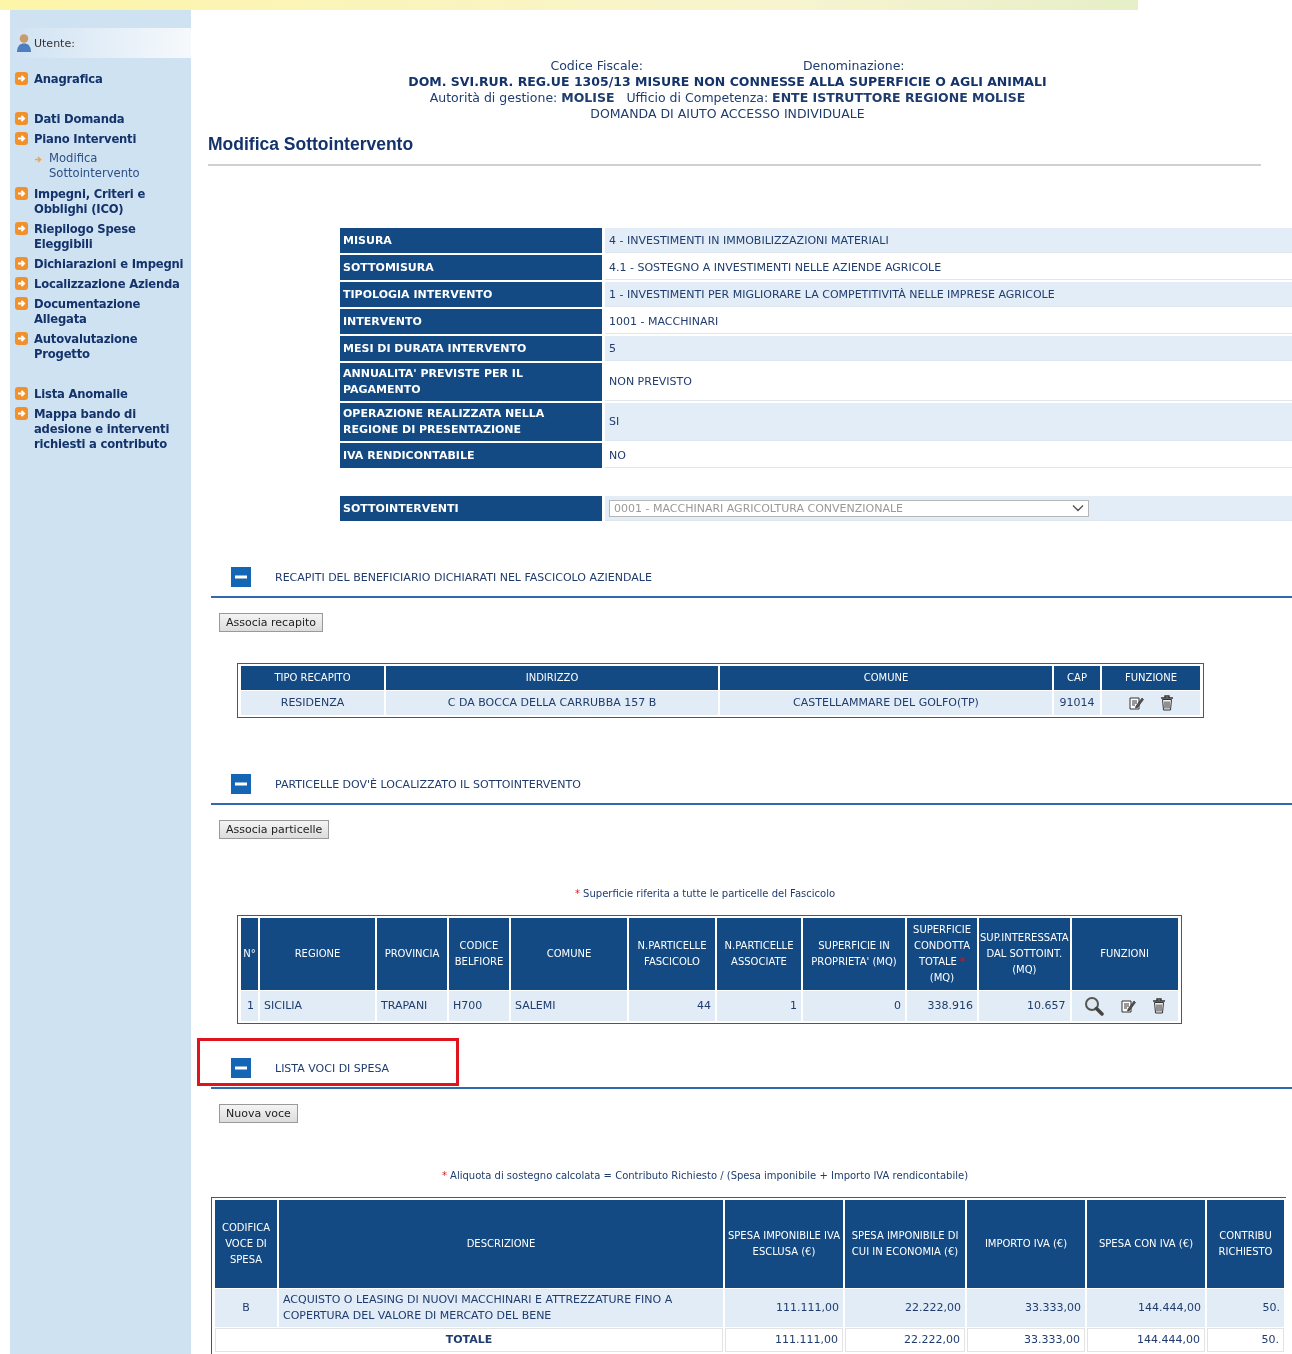 The width and height of the screenshot is (1292, 1354). Describe the element at coordinates (569, 1006) in the screenshot. I see `table-cell: SALEMI` at that location.